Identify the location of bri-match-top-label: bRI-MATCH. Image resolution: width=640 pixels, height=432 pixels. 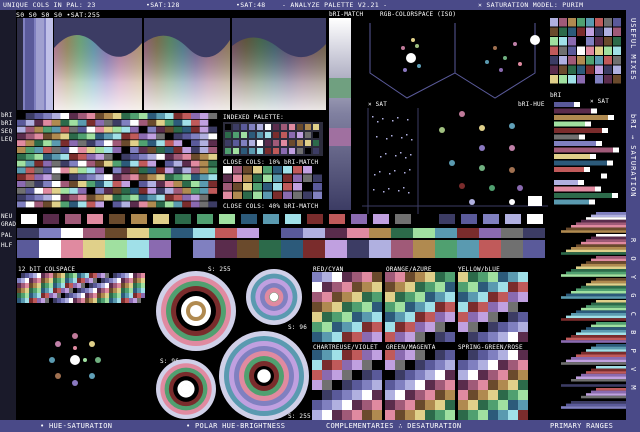
(346, 14).